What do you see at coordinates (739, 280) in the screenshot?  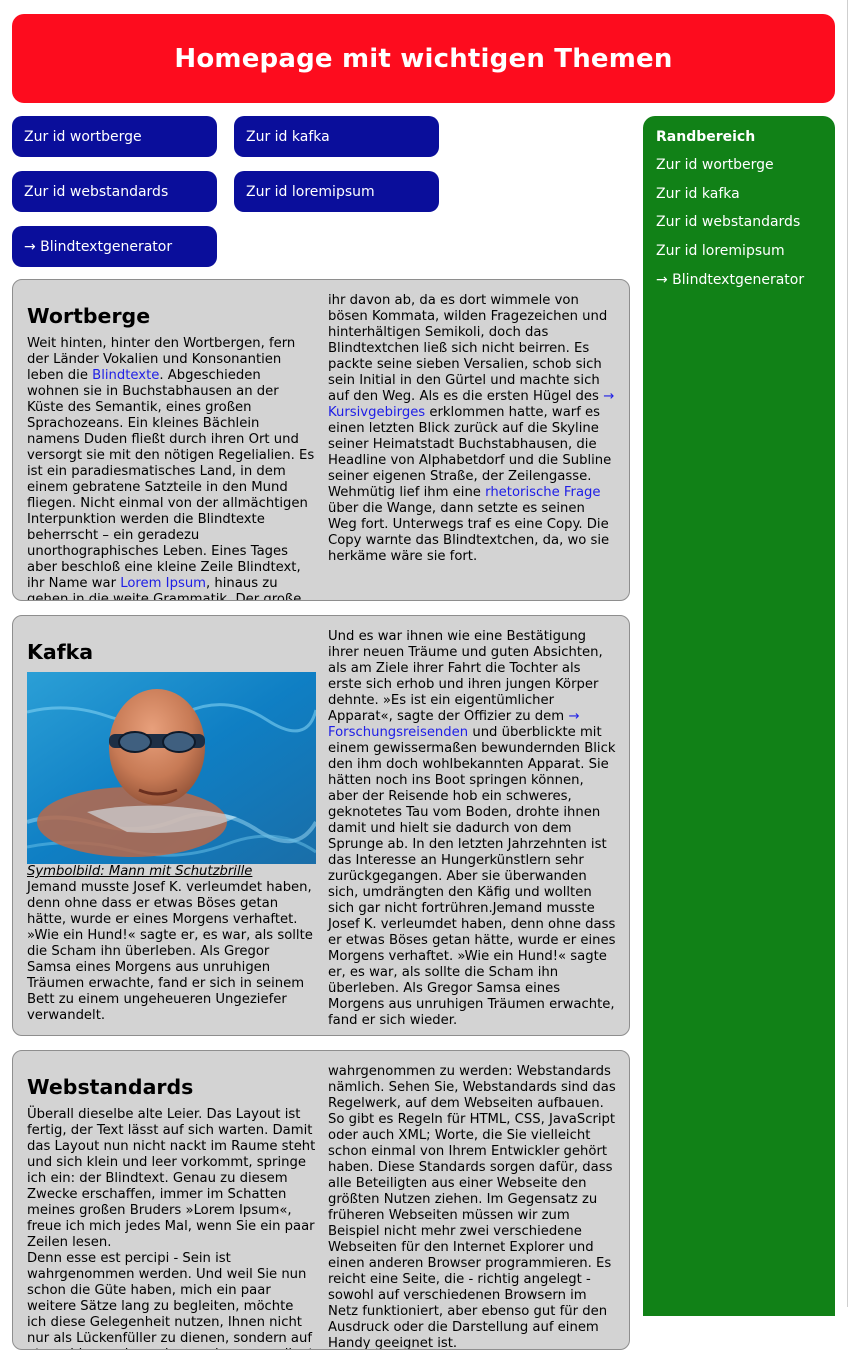 I see `sidebar-link-blindtextgenerator: → Blindtextgenerator` at bounding box center [739, 280].